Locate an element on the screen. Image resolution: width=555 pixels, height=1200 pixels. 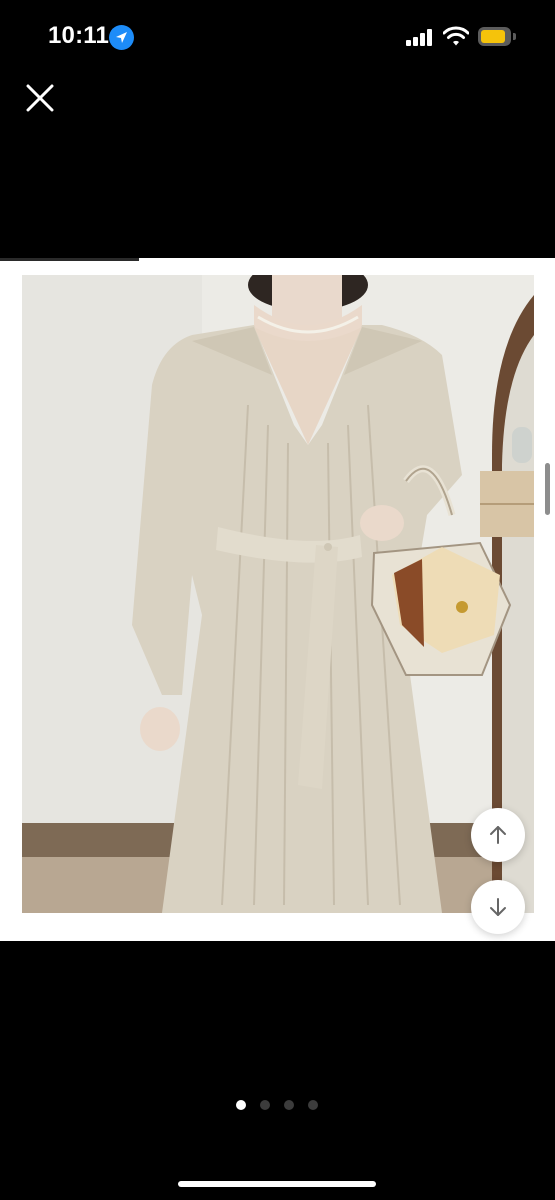
scroll-down-button is located at coordinates (498, 907).